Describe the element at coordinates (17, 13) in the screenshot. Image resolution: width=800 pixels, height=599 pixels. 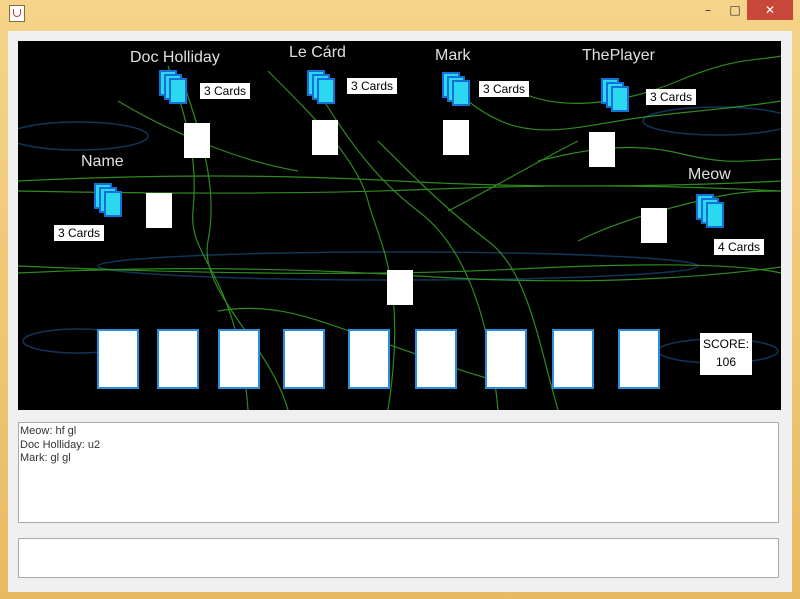
I see `java-app-icon` at that location.